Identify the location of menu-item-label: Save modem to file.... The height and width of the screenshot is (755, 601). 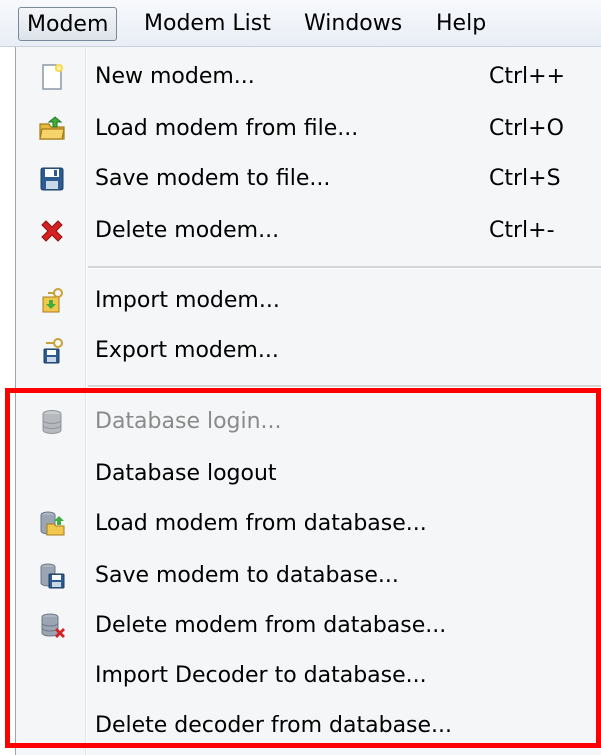
(213, 178).